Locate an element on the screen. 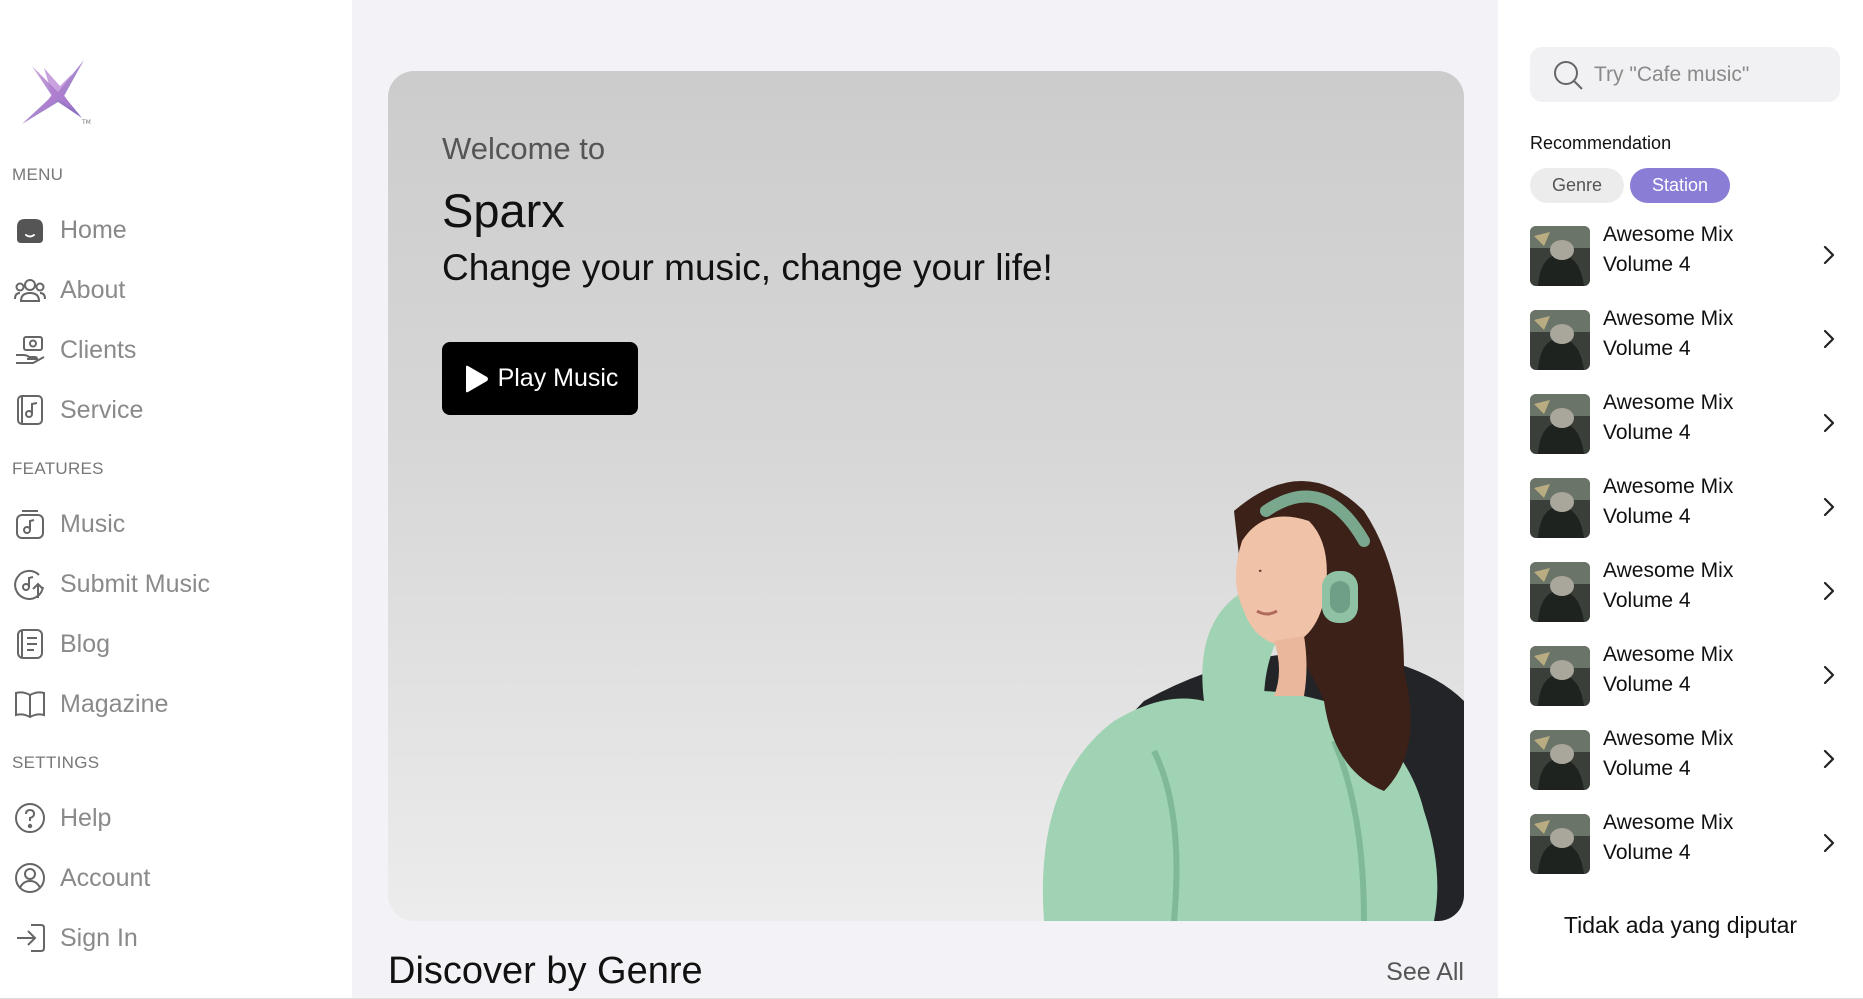  sidebar-item-help: Help is located at coordinates (61, 818).